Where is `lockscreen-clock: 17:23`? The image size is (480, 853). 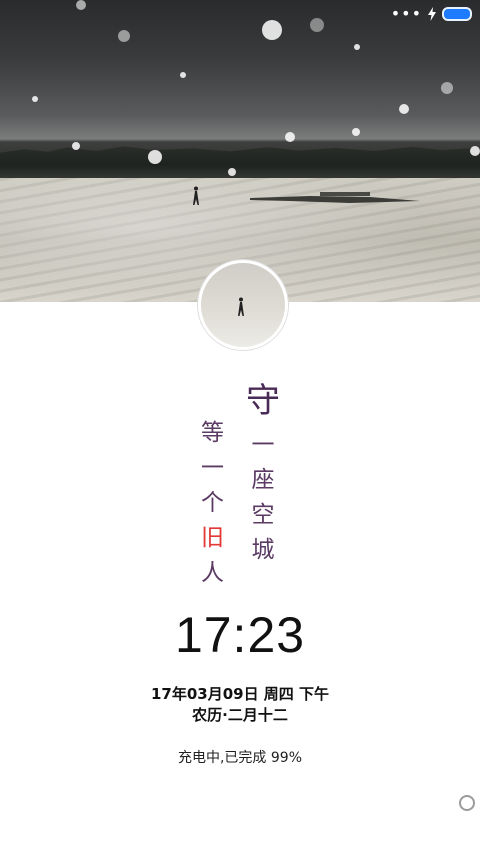 lockscreen-clock: 17:23 is located at coordinates (240, 635).